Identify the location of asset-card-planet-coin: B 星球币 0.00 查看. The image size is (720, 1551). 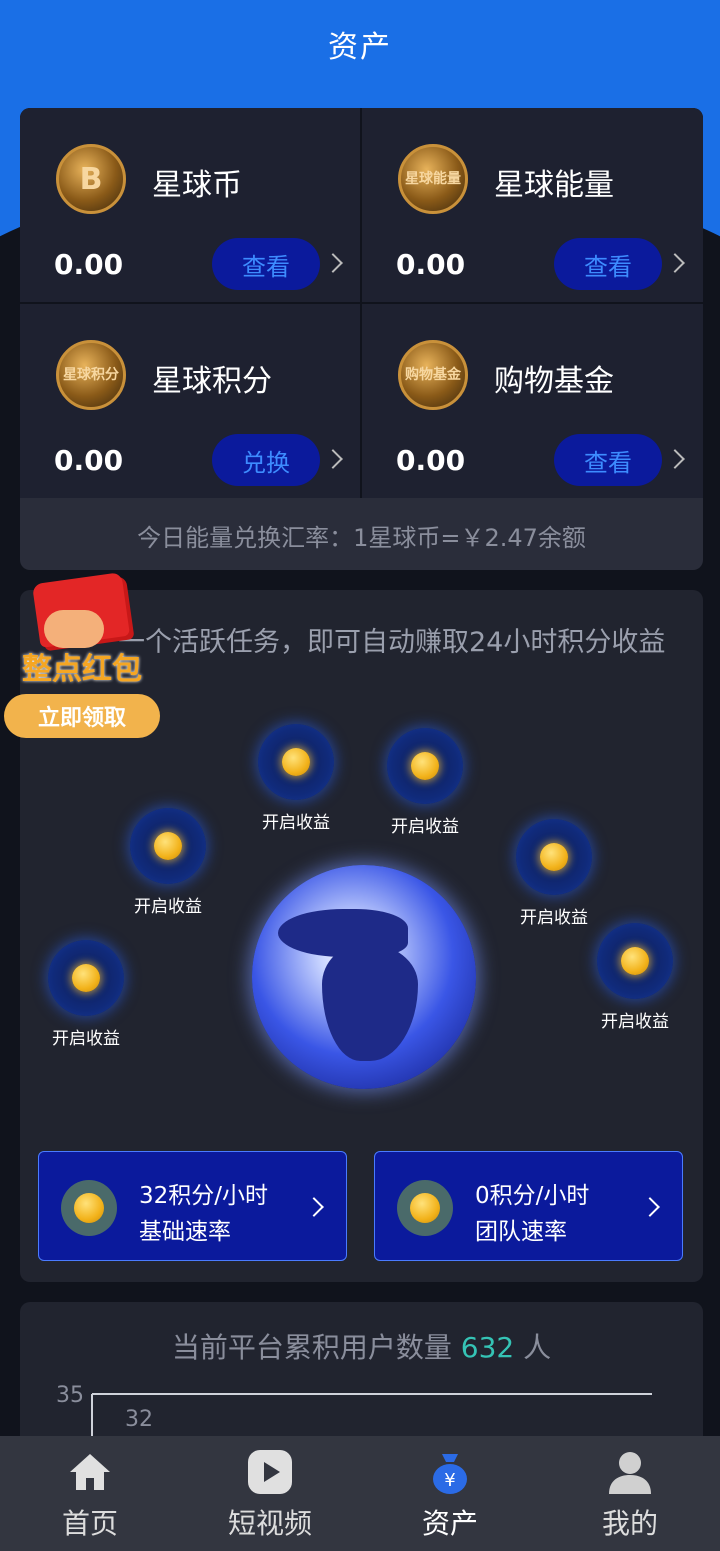
(190, 205).